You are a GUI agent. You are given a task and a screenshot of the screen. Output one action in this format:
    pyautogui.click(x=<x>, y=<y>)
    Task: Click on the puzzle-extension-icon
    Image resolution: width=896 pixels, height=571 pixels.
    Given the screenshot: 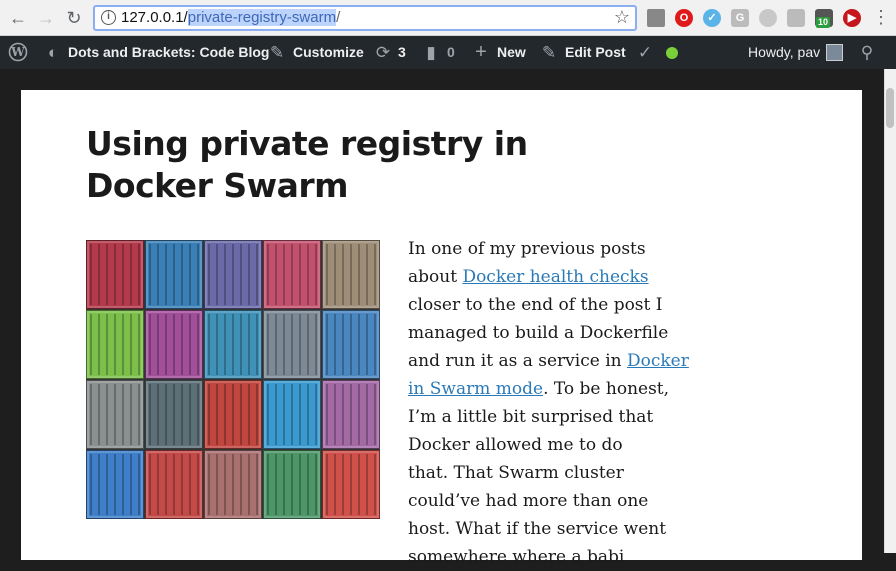 What is the action you would take?
    pyautogui.click(x=796, y=18)
    